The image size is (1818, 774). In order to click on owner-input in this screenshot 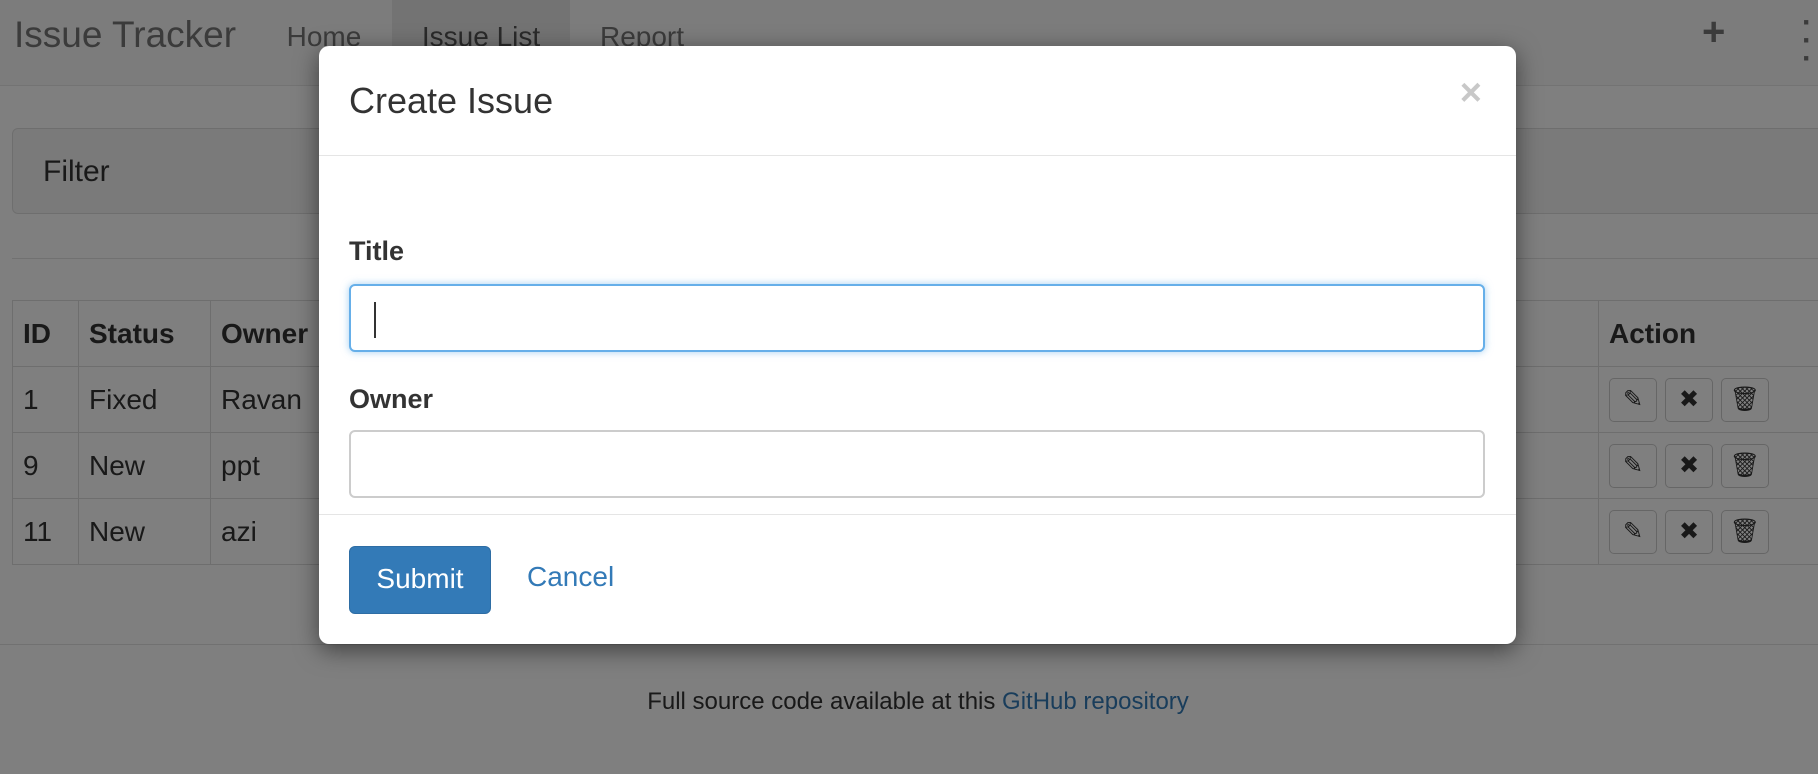, I will do `click(917, 464)`.